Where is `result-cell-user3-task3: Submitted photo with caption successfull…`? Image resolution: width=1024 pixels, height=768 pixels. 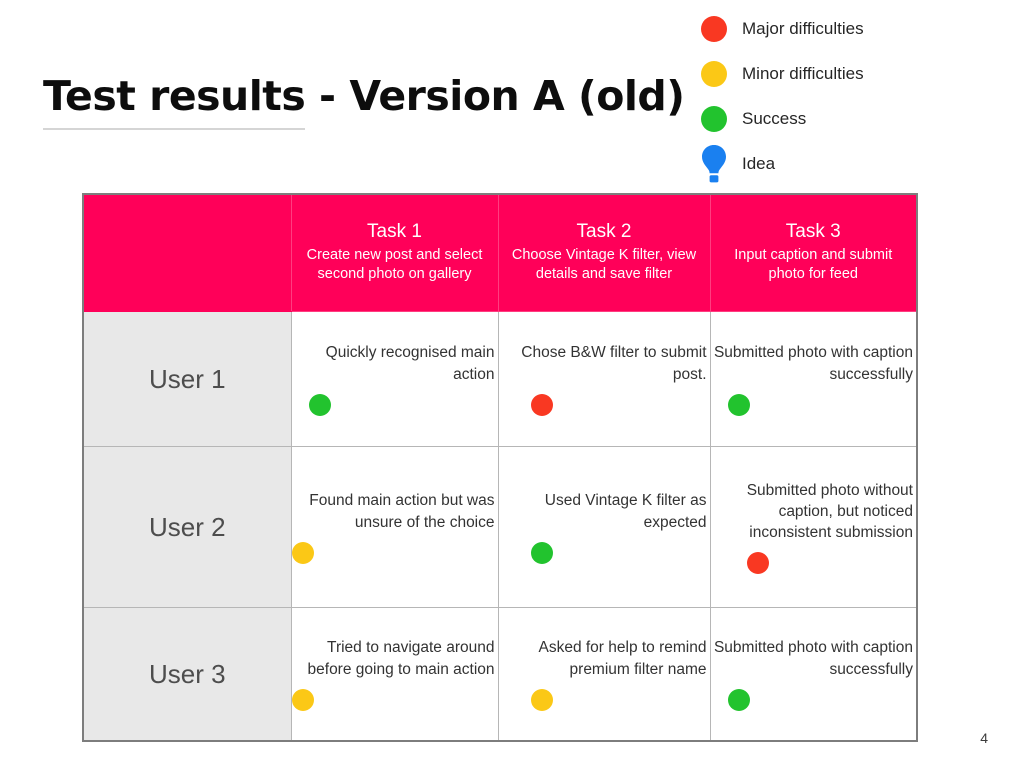 result-cell-user3-task3: Submitted photo with caption successfull… is located at coordinates (813, 674).